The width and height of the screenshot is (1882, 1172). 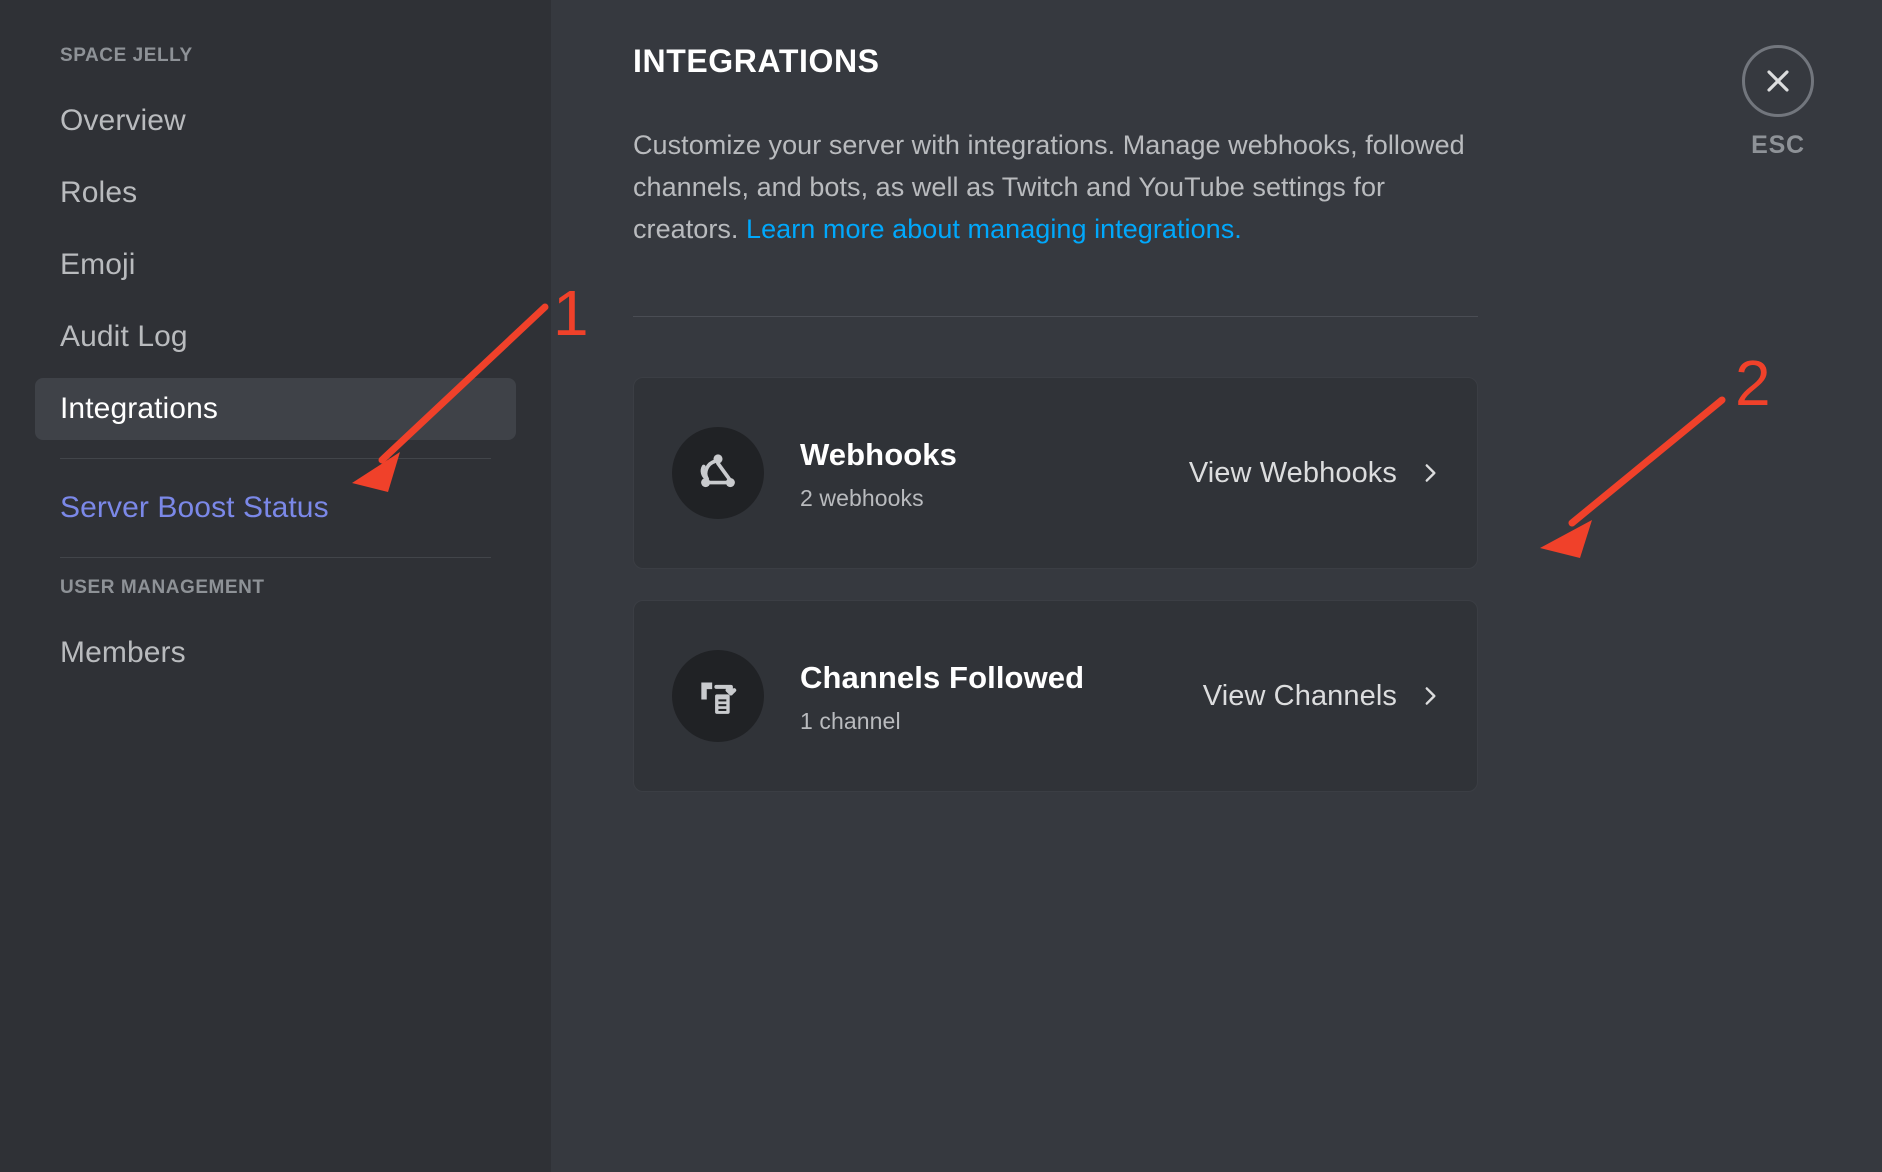 What do you see at coordinates (994, 473) in the screenshot?
I see `webhooks-card-text: Webhooks 2 webhooks` at bounding box center [994, 473].